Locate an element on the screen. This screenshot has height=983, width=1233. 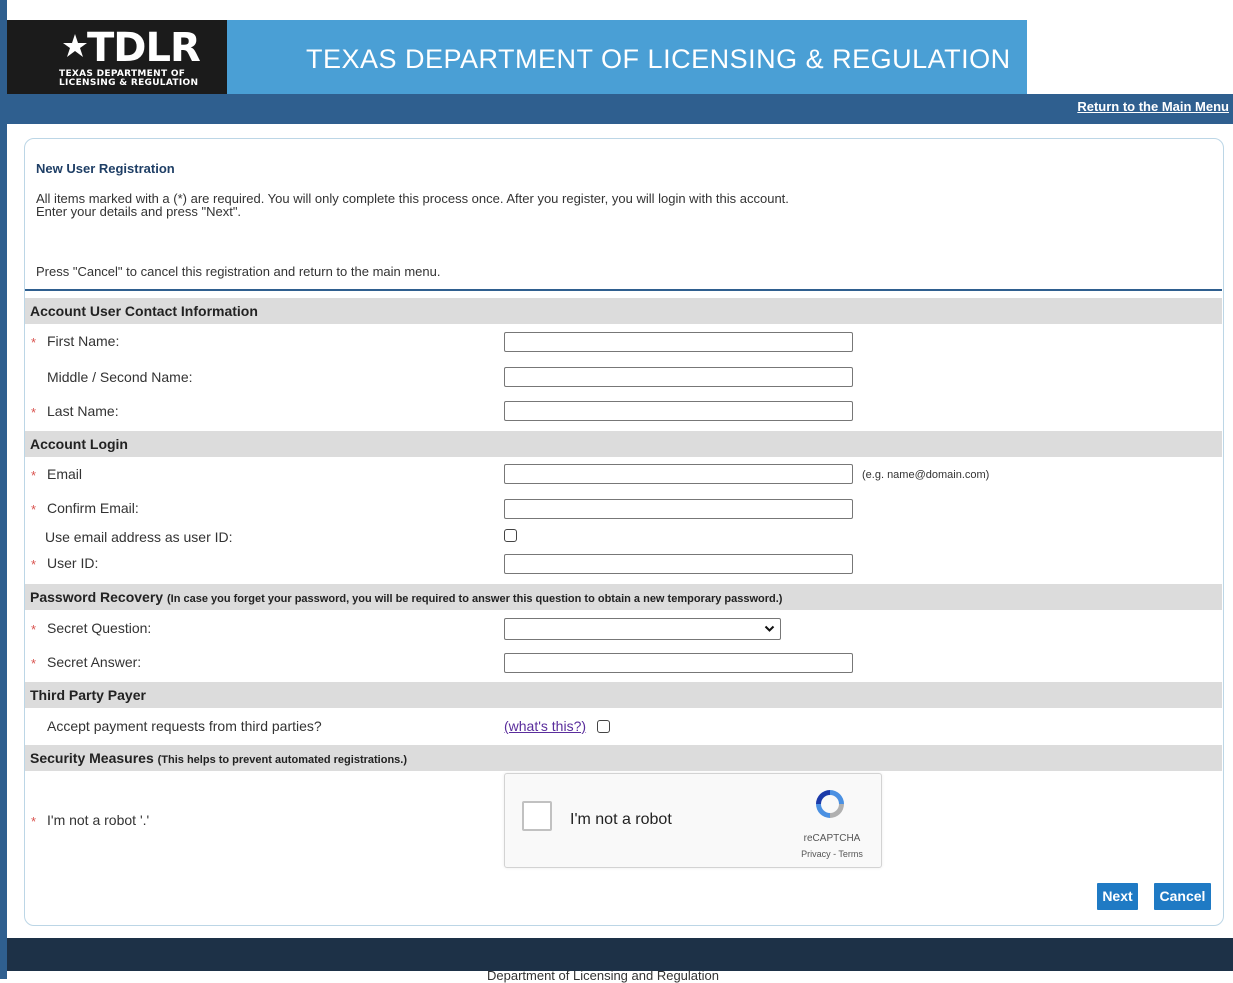
recaptcha-links: Privacy - Terms is located at coordinates (832, 854).